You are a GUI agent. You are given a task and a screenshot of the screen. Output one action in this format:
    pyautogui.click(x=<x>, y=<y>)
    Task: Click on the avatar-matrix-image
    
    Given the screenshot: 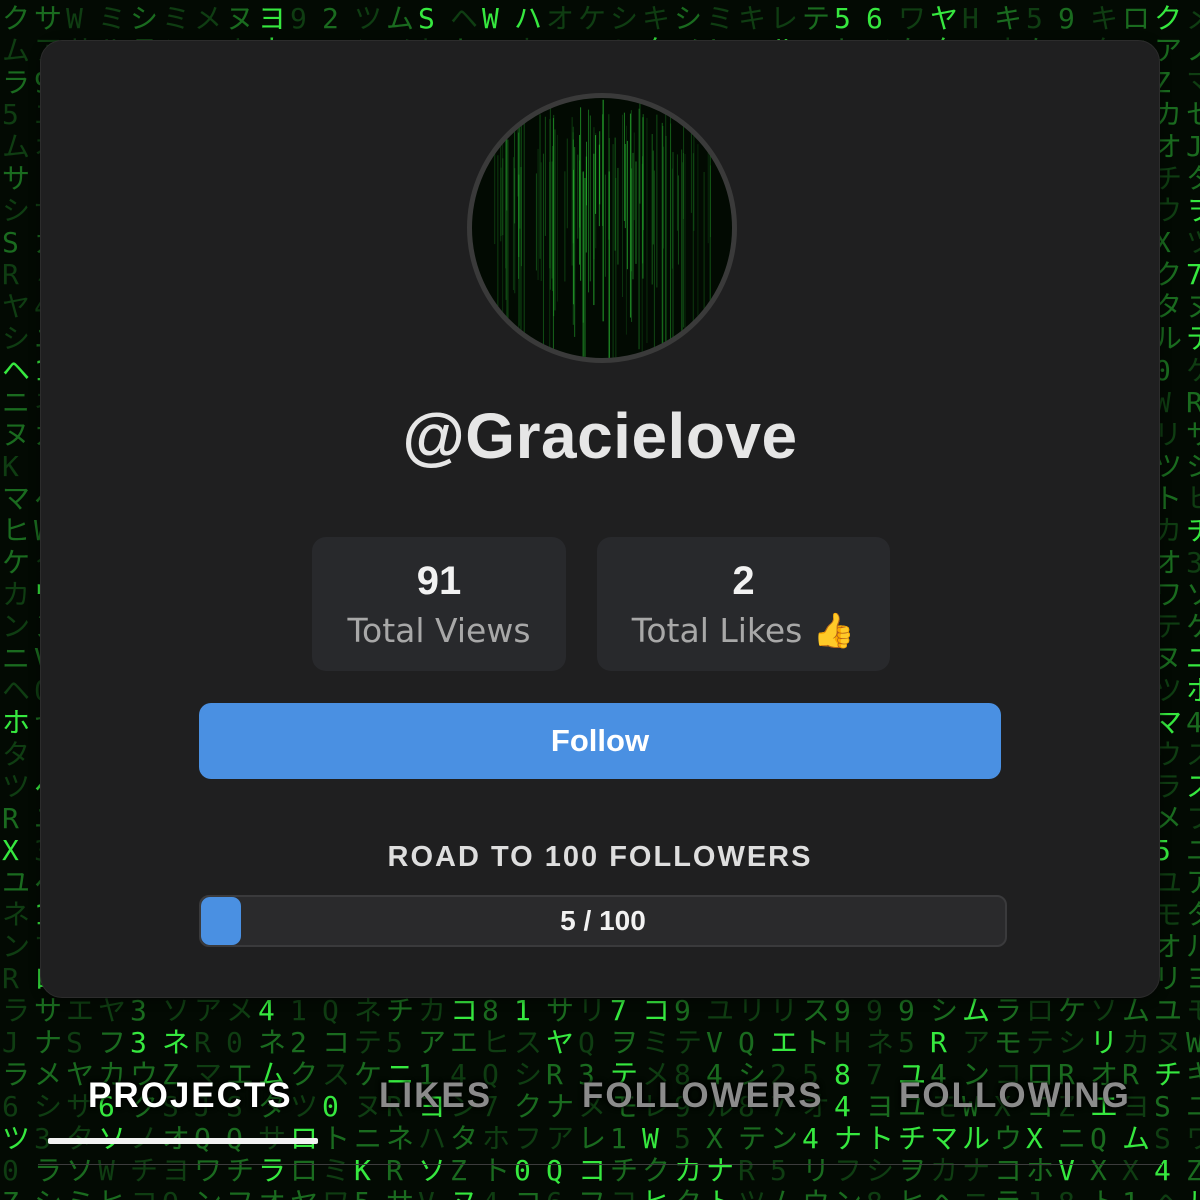 What is the action you would take?
    pyautogui.click(x=603, y=228)
    